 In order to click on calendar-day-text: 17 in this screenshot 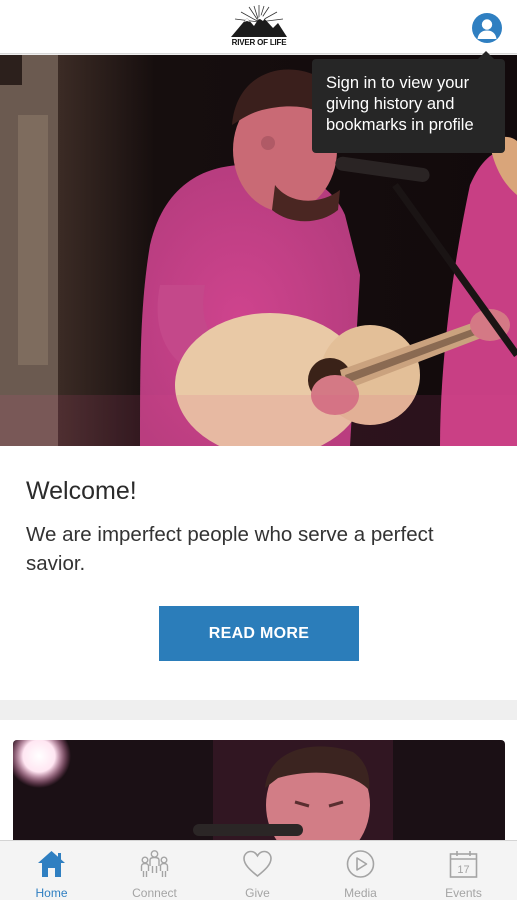, I will do `click(463, 870)`.